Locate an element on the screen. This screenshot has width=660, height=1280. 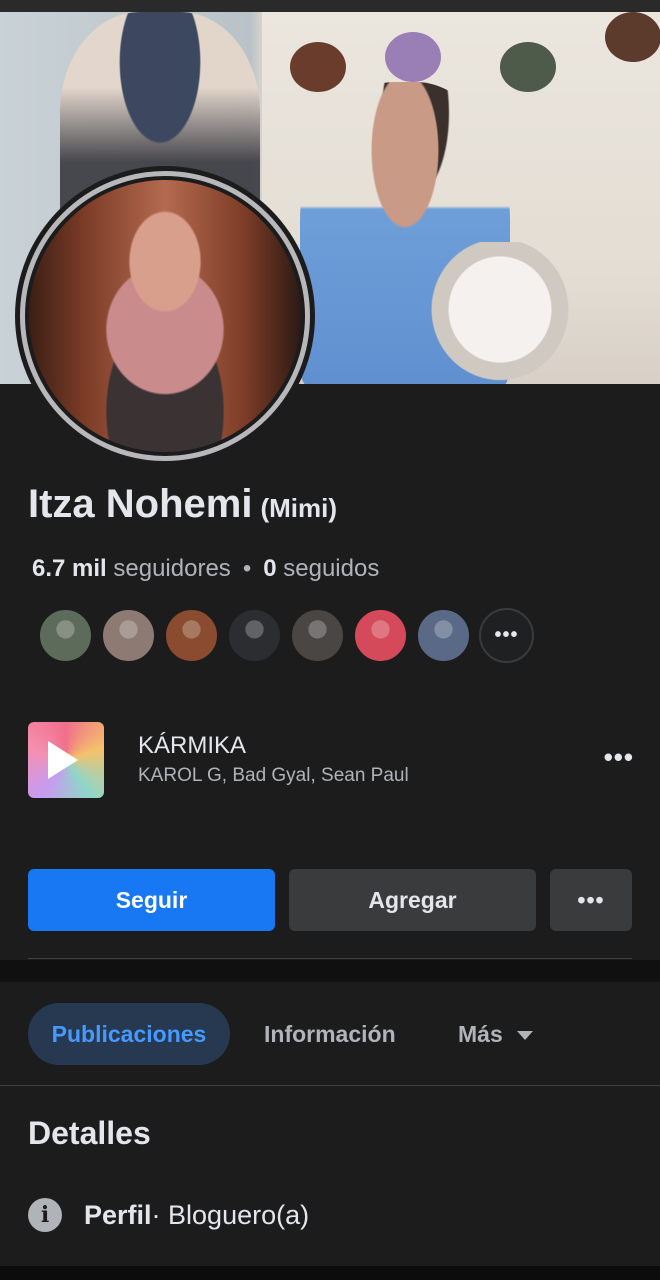
section-gap is located at coordinates (330, 971).